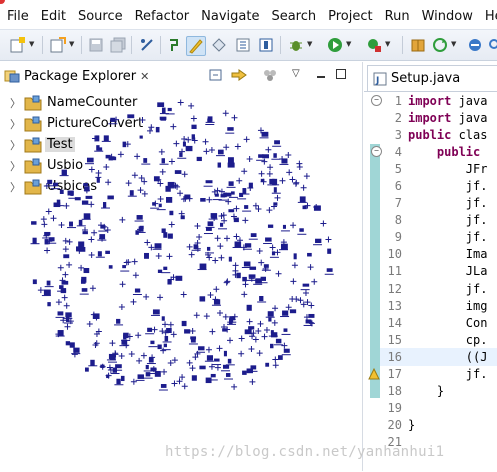 Image resolution: width=497 pixels, height=472 pixels. Describe the element at coordinates (296, 45) in the screenshot. I see `debug-icon` at that location.